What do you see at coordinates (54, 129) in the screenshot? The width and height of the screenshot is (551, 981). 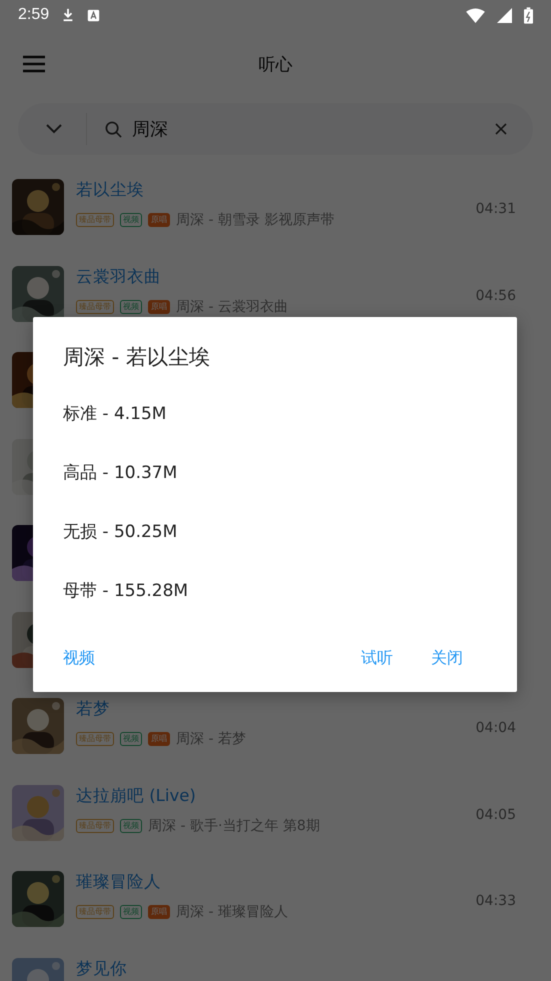 I see `chevron-down-icon` at bounding box center [54, 129].